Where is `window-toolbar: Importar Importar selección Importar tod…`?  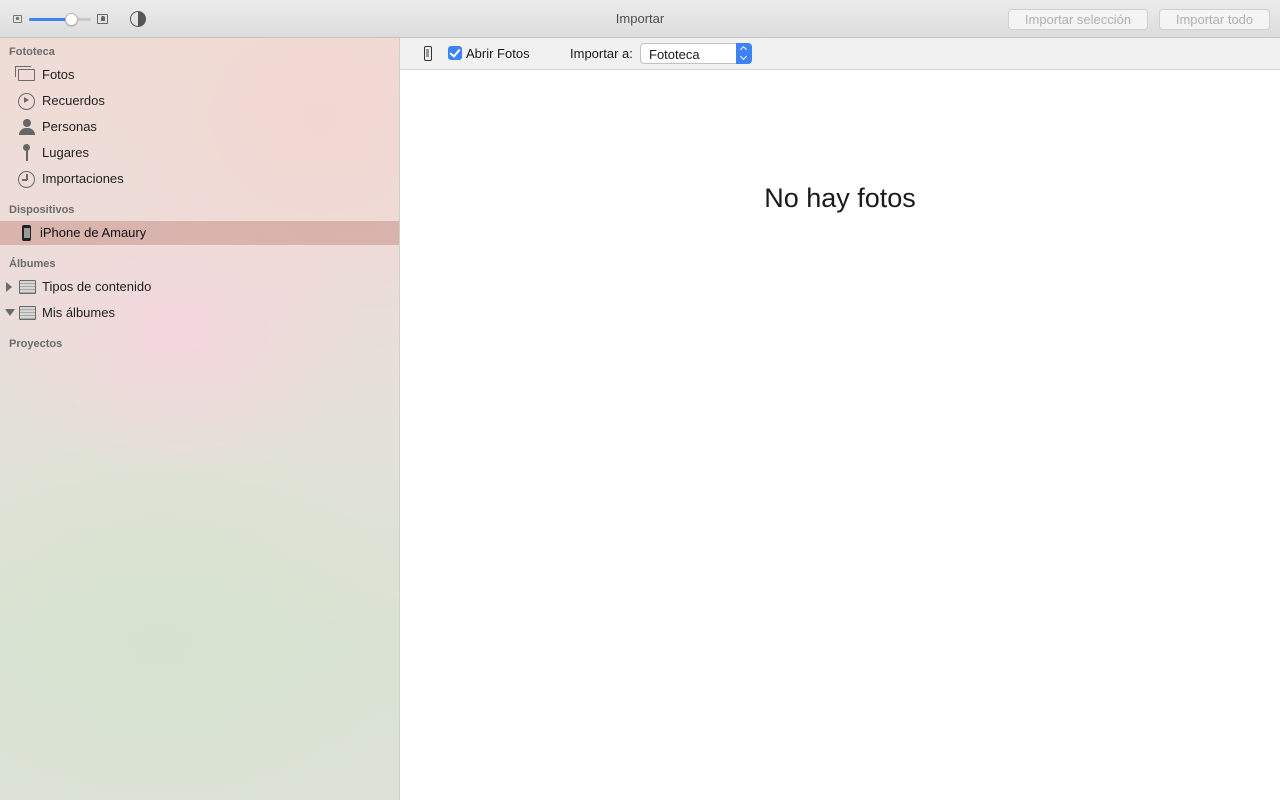 window-toolbar: Importar Importar selección Importar tod… is located at coordinates (640, 19).